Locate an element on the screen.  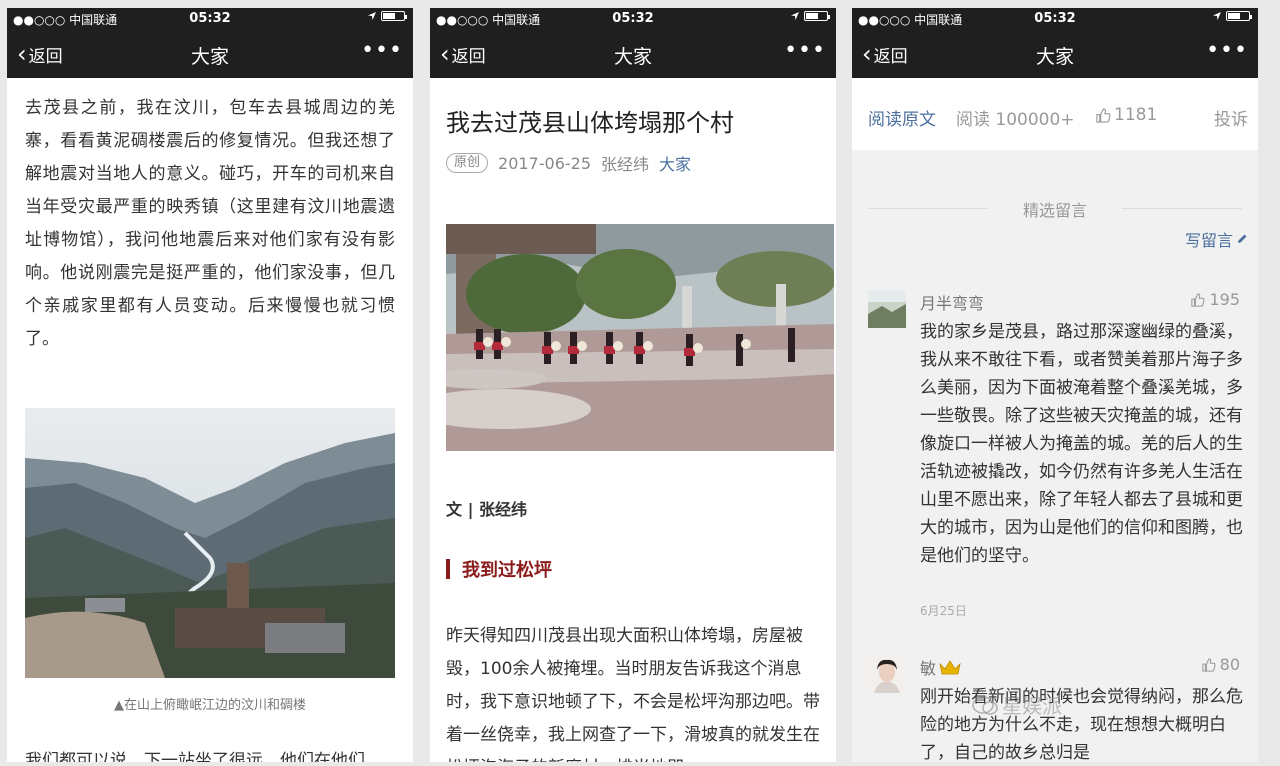
like-button: 1181 is located at coordinates (1126, 115).